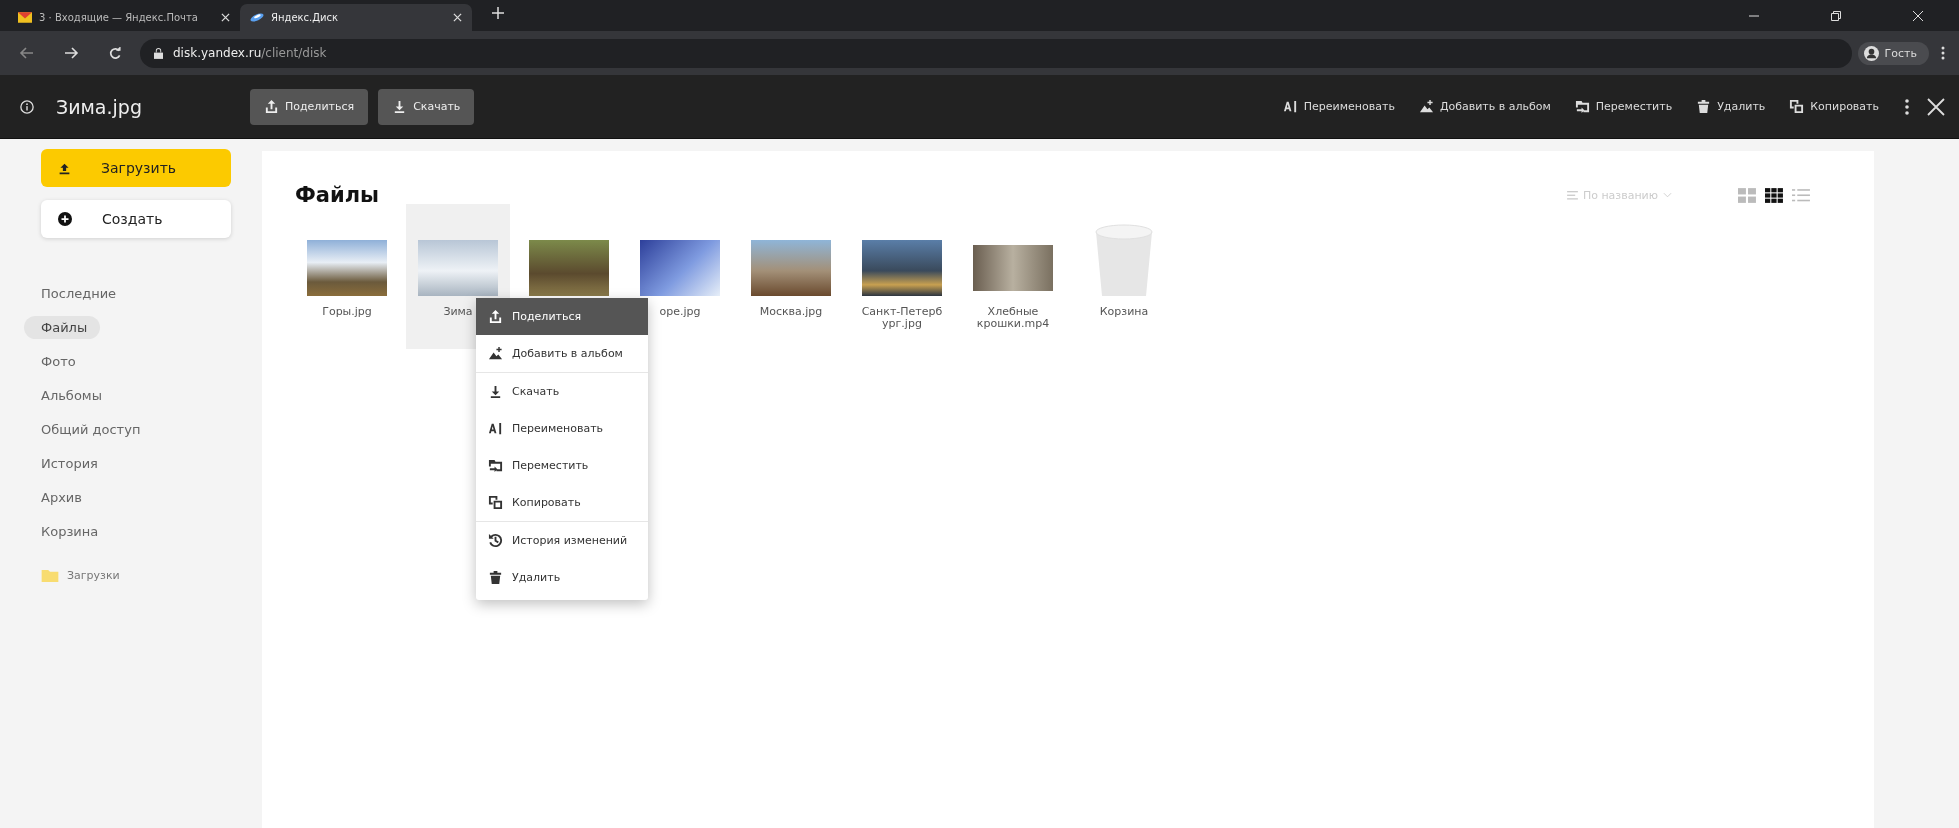 This screenshot has width=1959, height=828. Describe the element at coordinates (996, 53) in the screenshot. I see `address-field: disk.yandex.ru/client/disk` at that location.